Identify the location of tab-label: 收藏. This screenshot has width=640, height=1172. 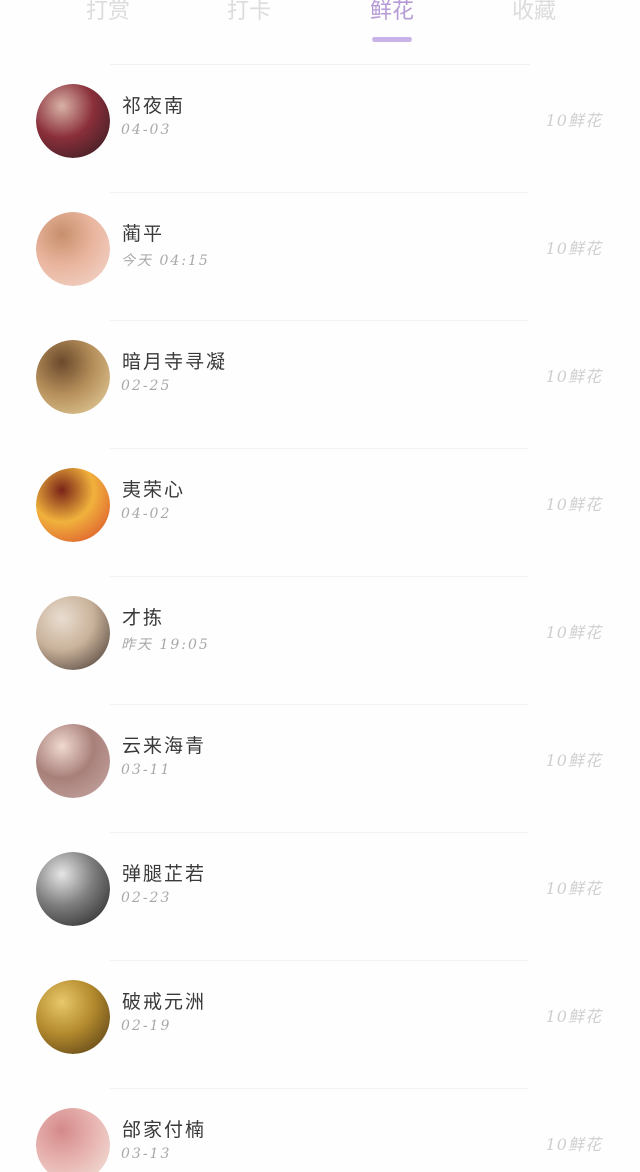
(533, 12).